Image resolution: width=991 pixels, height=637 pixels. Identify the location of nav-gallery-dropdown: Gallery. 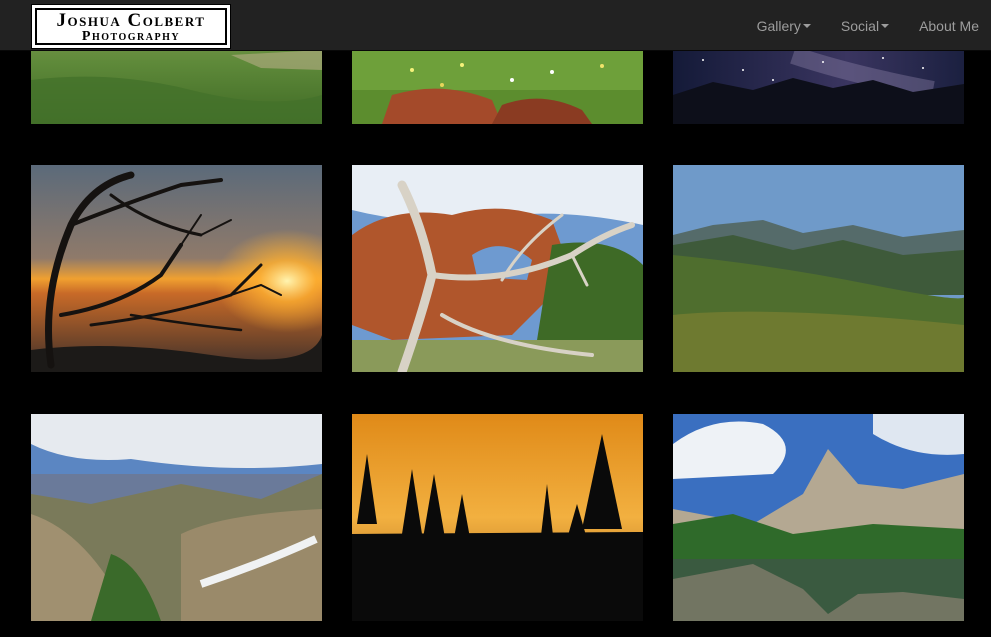
(784, 26).